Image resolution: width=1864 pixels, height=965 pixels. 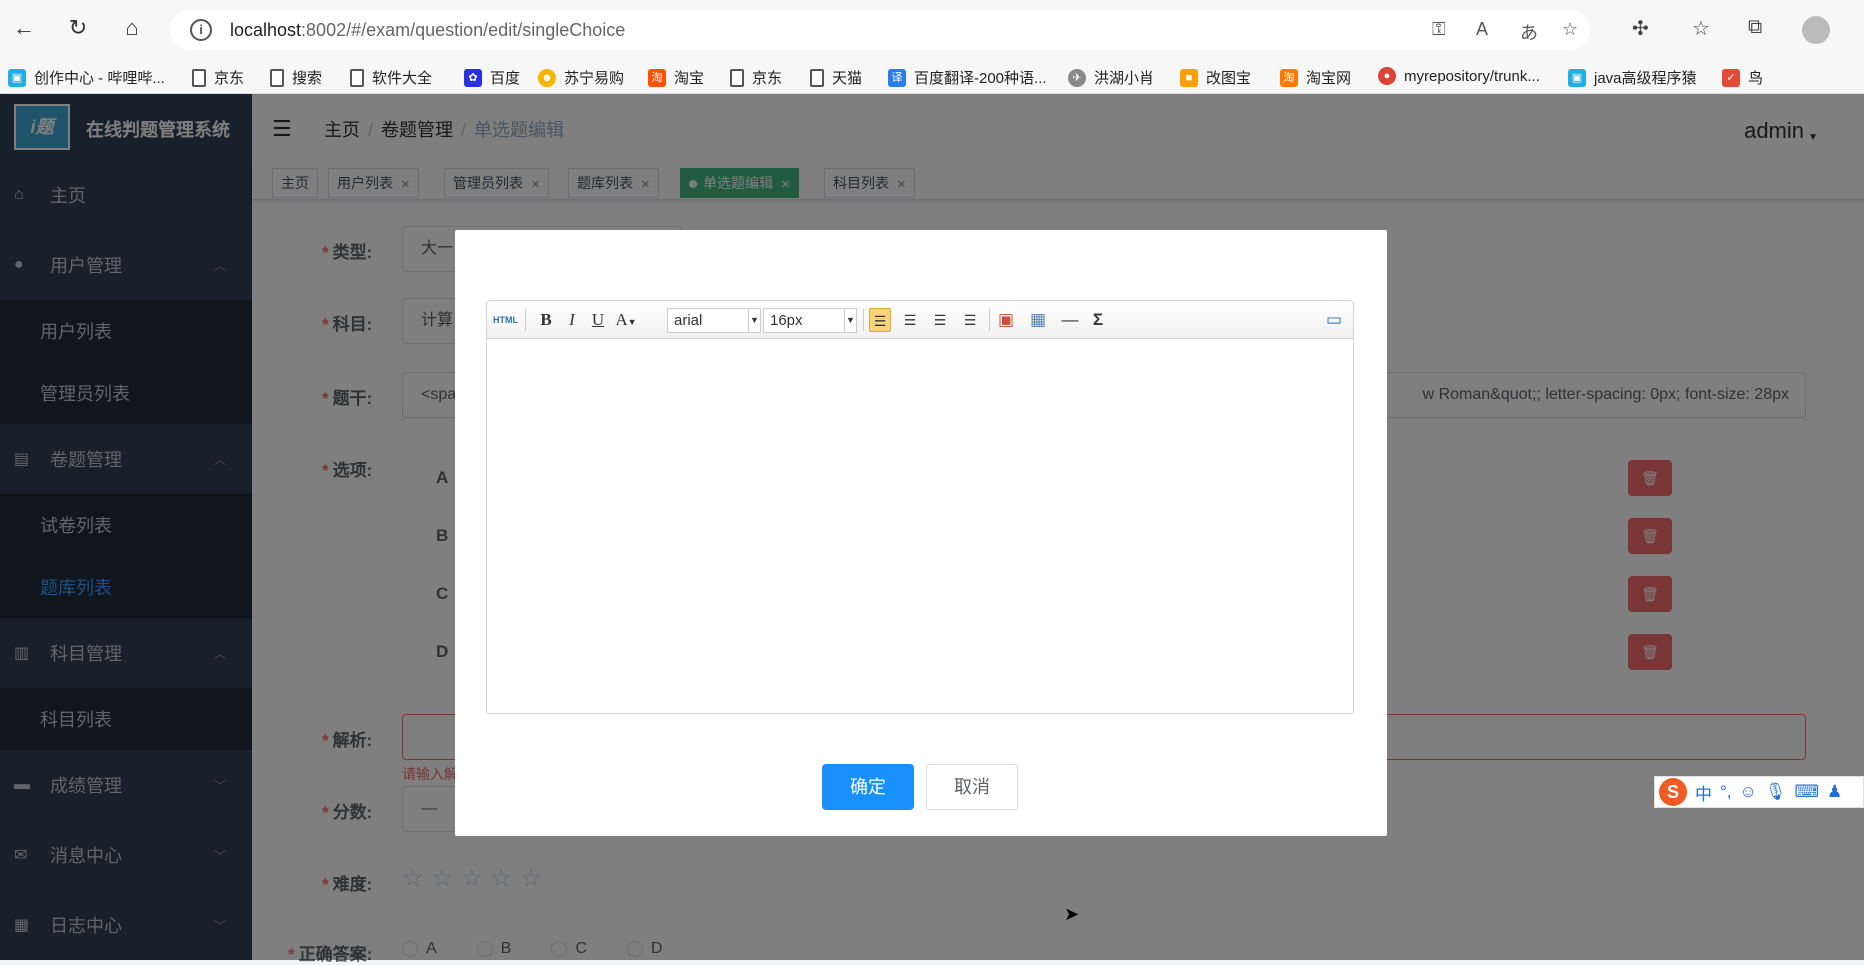 I want to click on translate-icon: 译, so click(x=897, y=77).